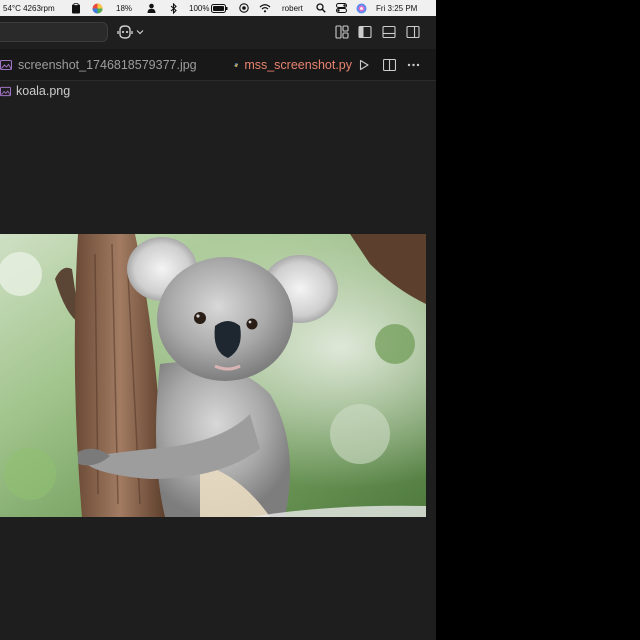  I want to click on copilot-menu-button, so click(130, 32).